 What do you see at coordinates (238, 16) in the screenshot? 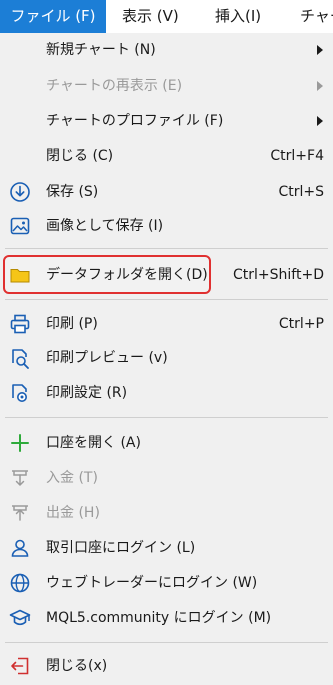
I see `menu-insert: 挿入(I)` at bounding box center [238, 16].